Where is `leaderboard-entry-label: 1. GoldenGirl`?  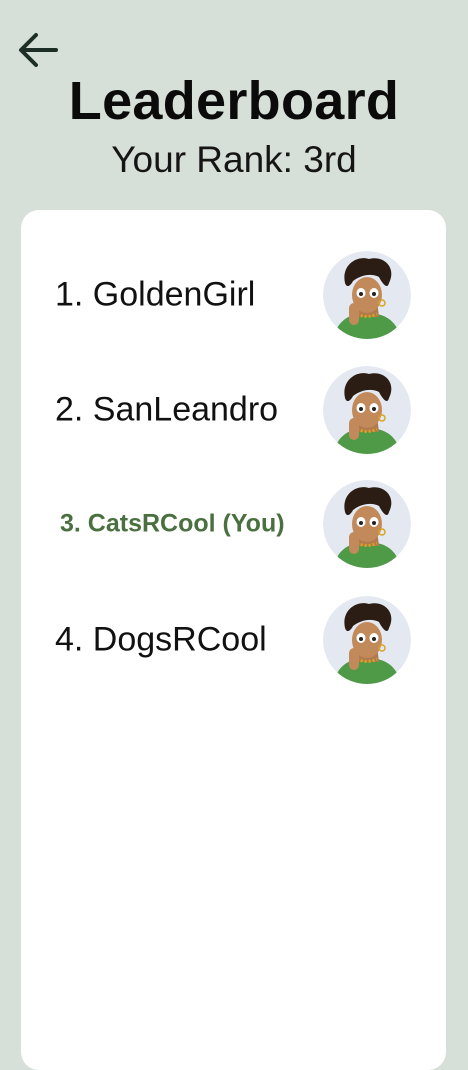
leaderboard-entry-label: 1. GoldenGirl is located at coordinates (155, 294).